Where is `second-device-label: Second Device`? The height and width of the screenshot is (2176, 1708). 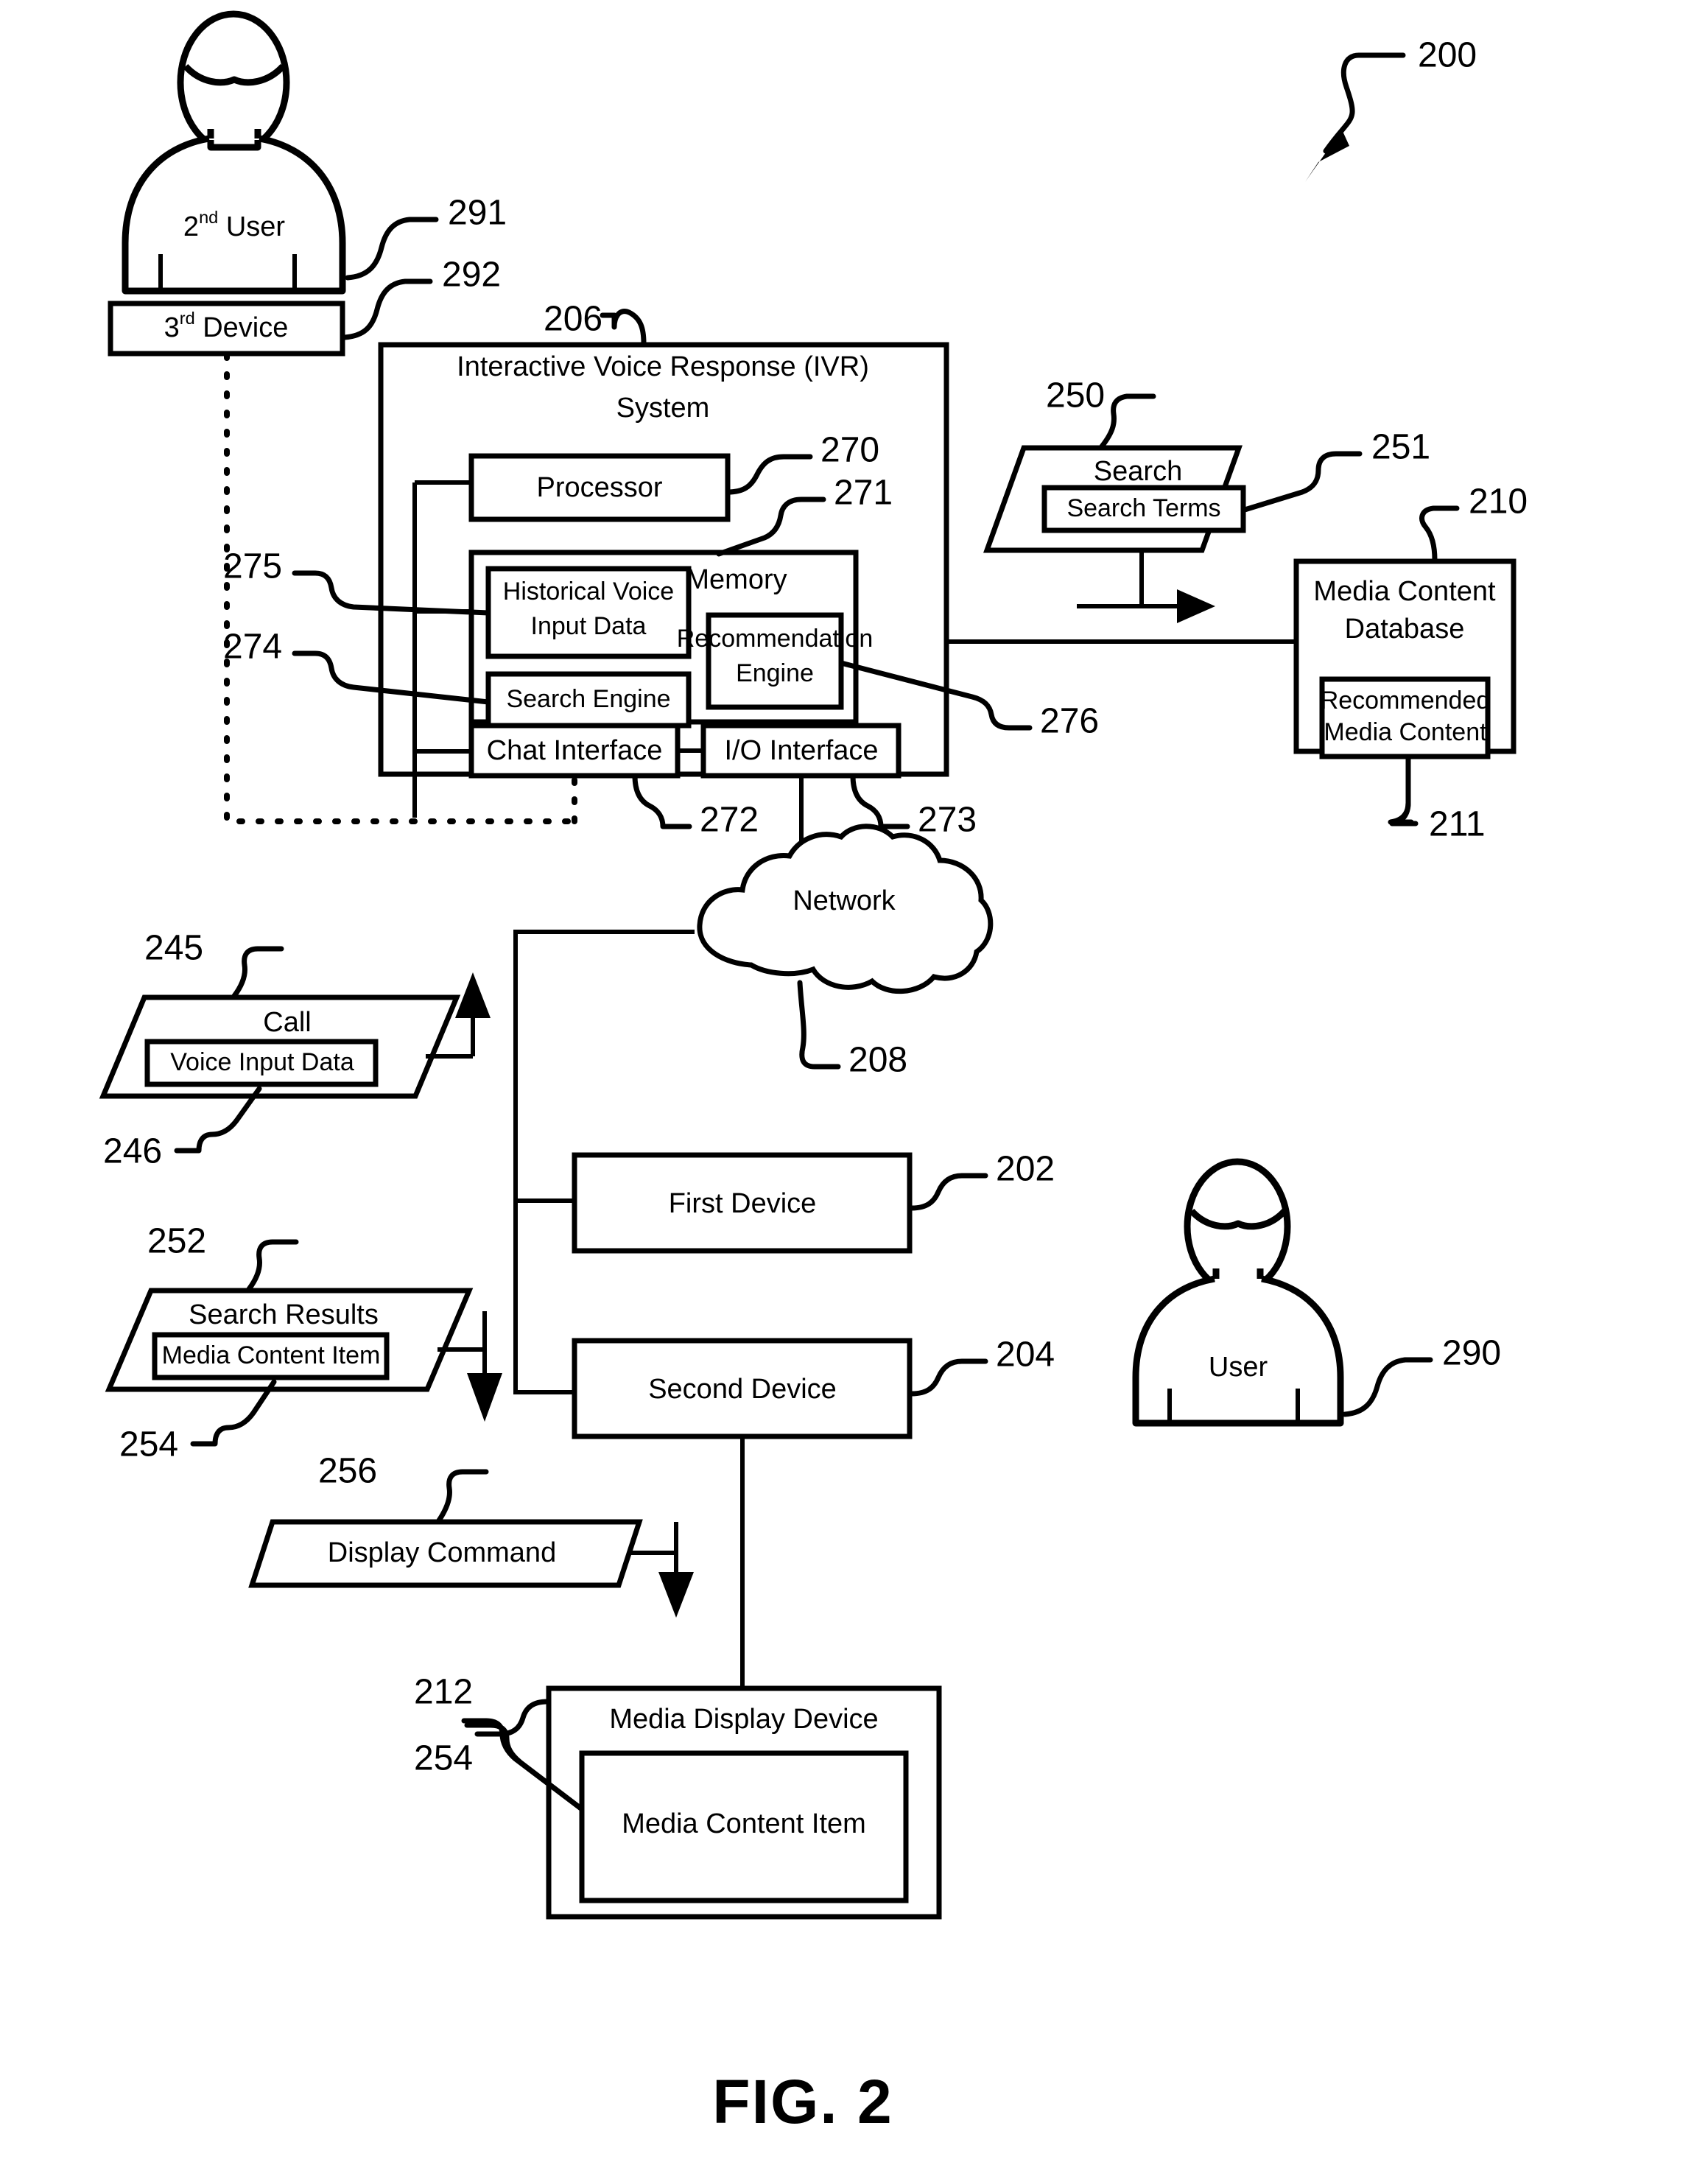 second-device-label: Second Device is located at coordinates (742, 1389).